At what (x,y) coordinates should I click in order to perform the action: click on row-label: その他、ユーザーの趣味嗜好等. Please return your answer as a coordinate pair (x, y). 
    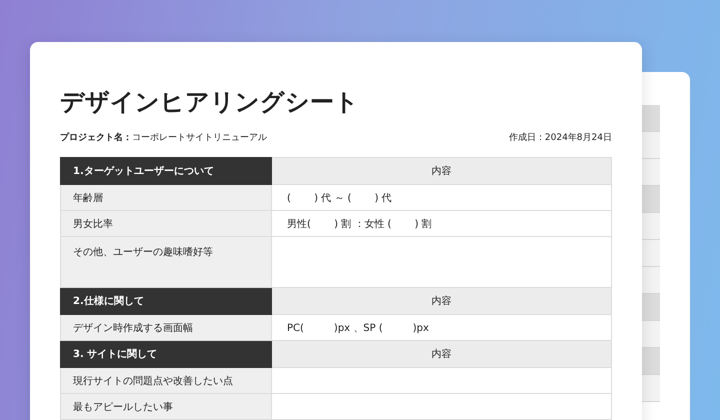
    Looking at the image, I should click on (166, 262).